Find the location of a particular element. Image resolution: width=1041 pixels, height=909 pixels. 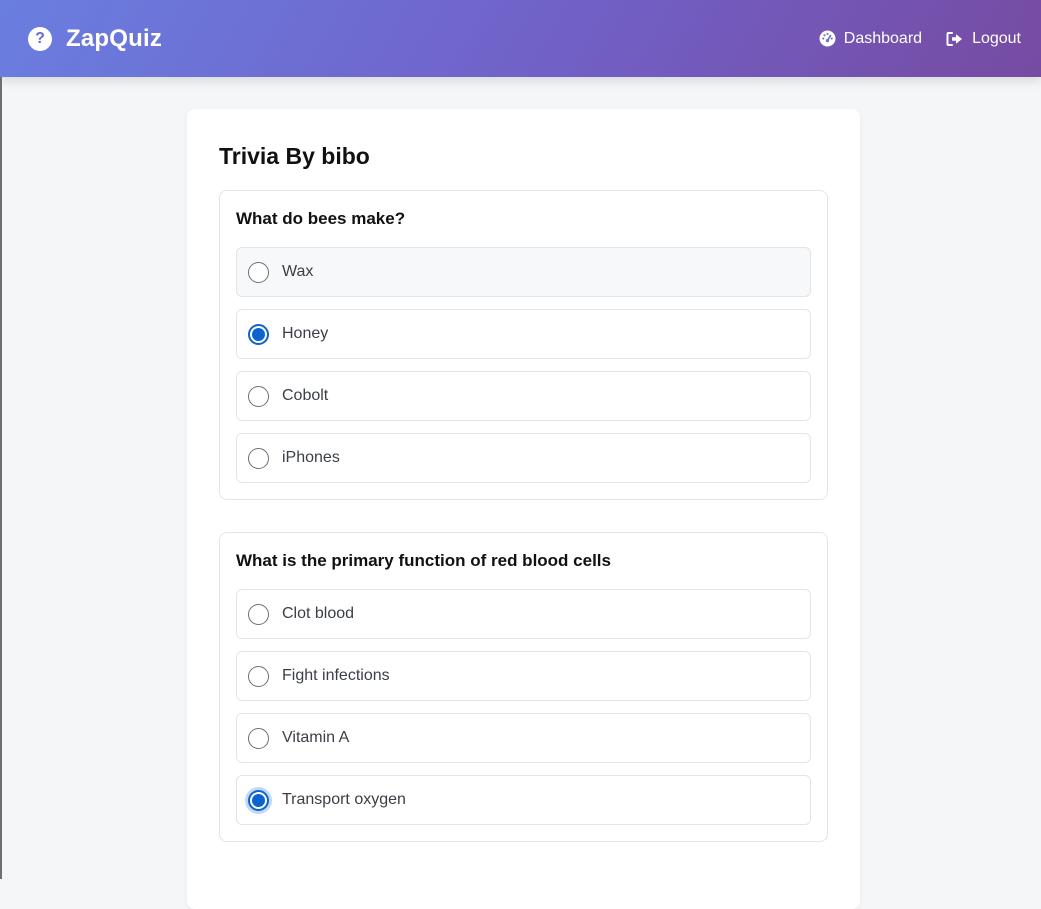

brand: ? ZapQuiz is located at coordinates (95, 39).